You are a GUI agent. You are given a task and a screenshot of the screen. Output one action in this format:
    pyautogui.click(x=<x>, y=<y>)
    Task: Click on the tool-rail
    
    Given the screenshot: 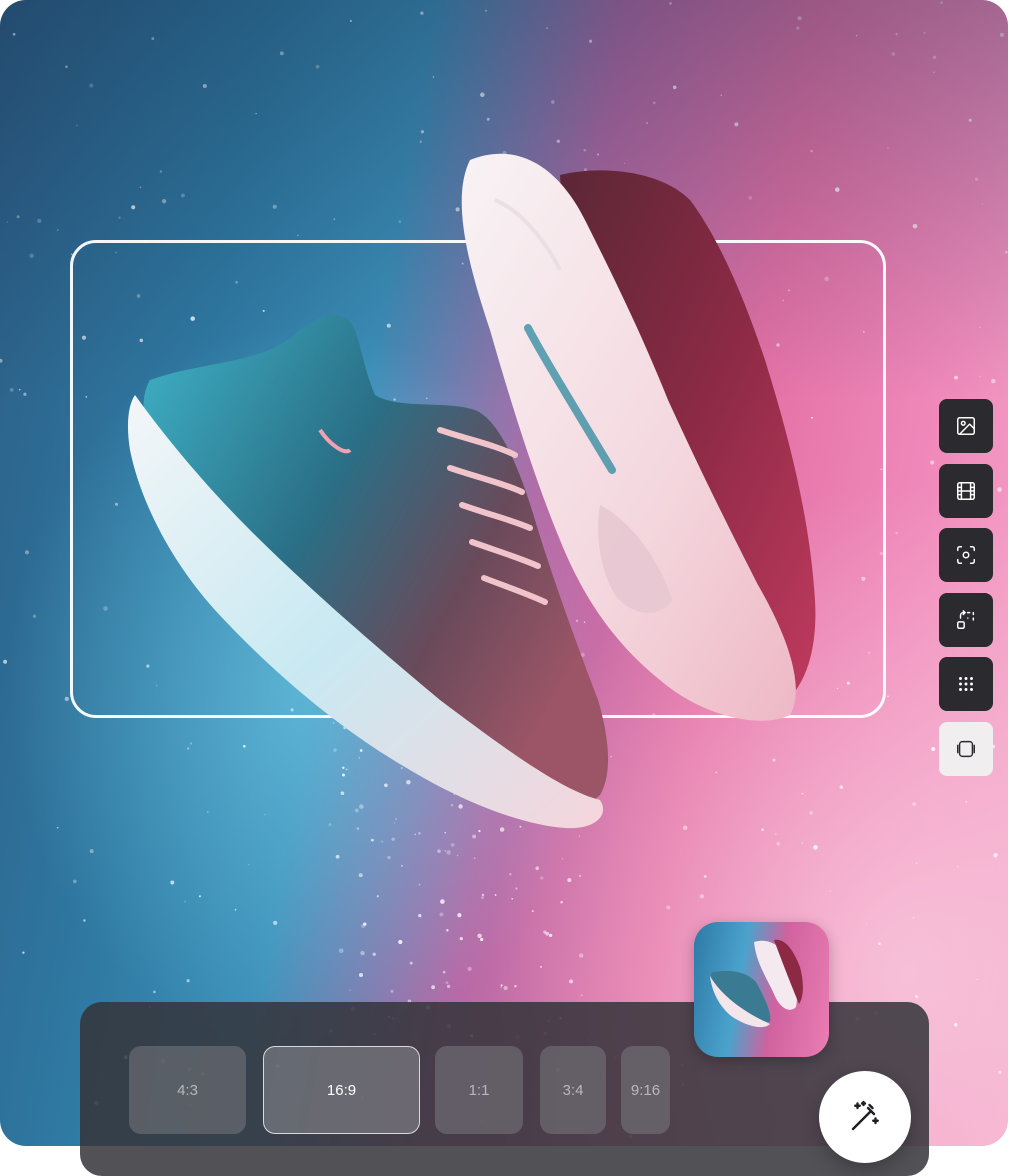 What is the action you would take?
    pyautogui.click(x=966, y=592)
    